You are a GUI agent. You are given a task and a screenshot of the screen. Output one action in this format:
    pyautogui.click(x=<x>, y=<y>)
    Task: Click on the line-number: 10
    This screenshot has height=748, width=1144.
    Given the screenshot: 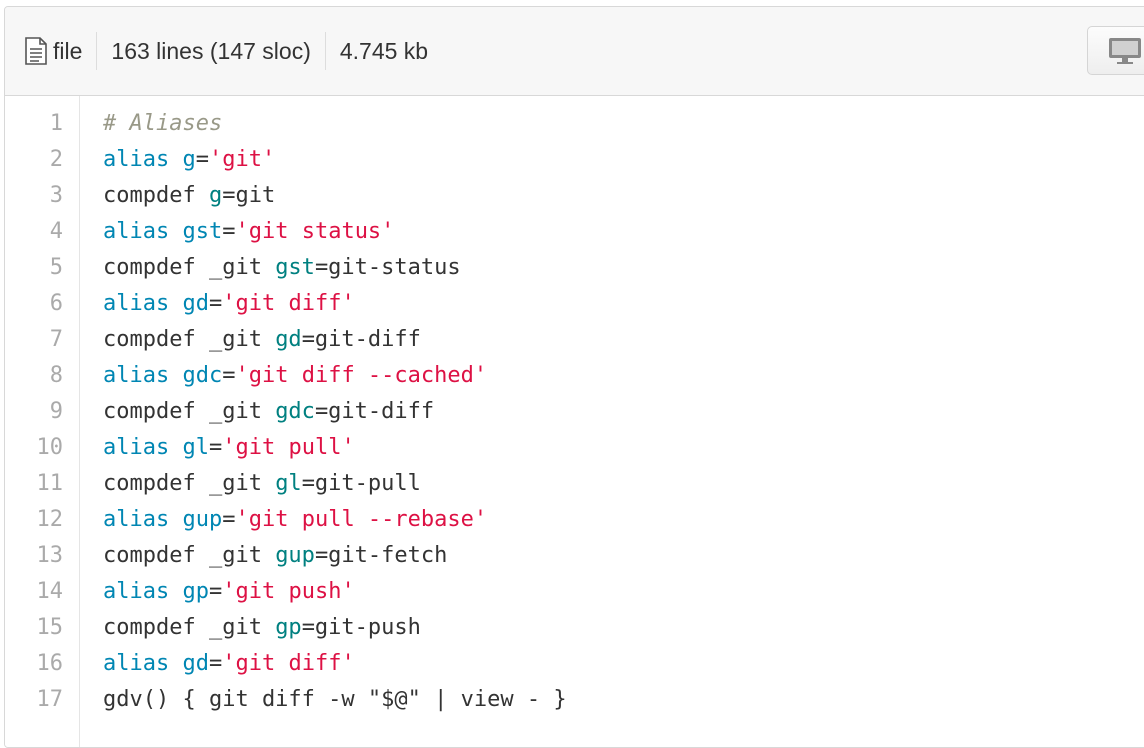 What is the action you would take?
    pyautogui.click(x=34, y=448)
    